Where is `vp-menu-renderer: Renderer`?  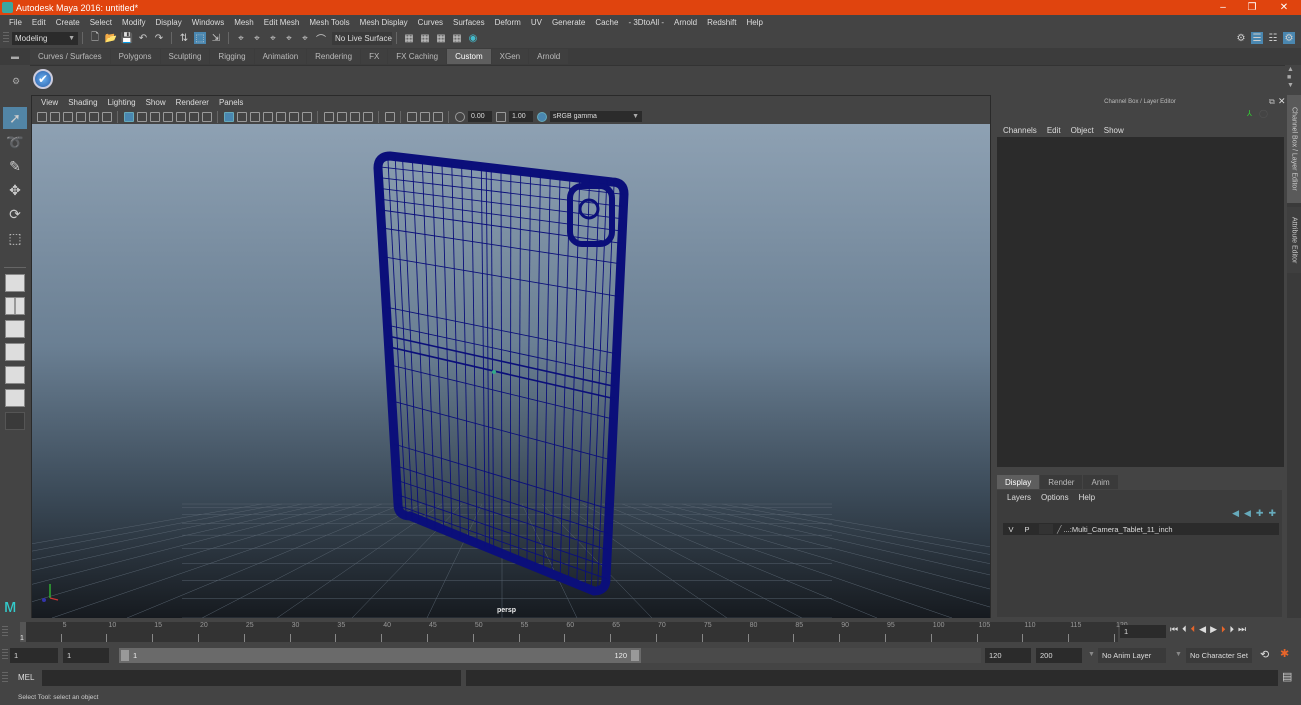
vp-menu-renderer: Renderer is located at coordinates (192, 102).